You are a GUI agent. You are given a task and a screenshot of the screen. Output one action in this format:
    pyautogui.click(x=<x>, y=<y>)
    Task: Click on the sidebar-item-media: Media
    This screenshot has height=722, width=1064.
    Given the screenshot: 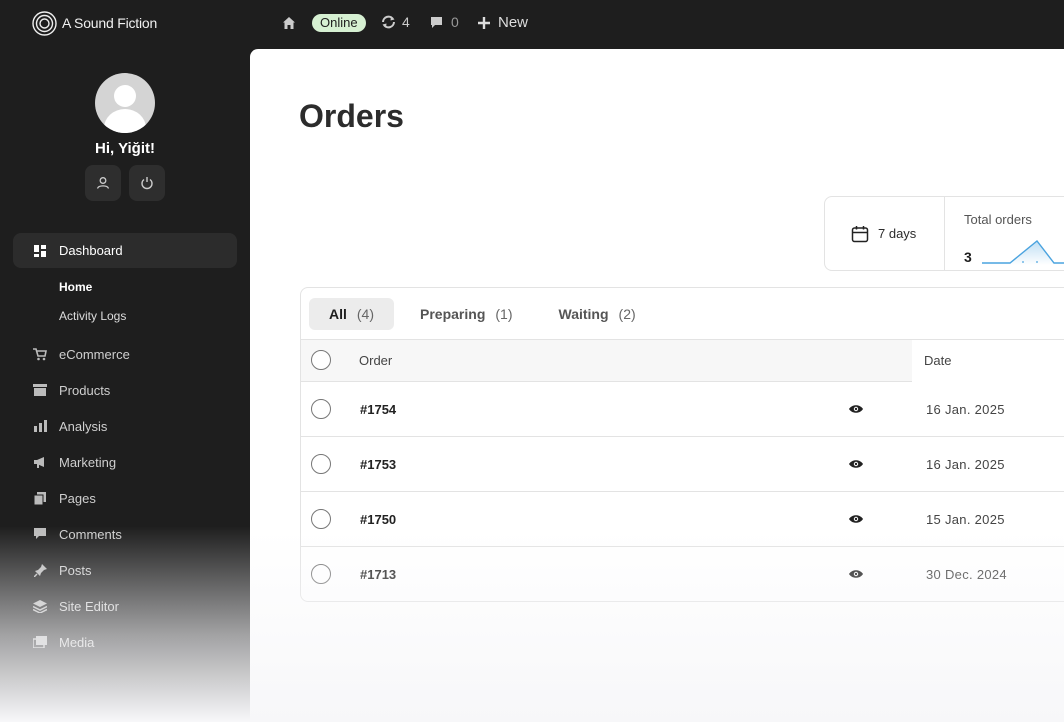 What is the action you would take?
    pyautogui.click(x=125, y=642)
    